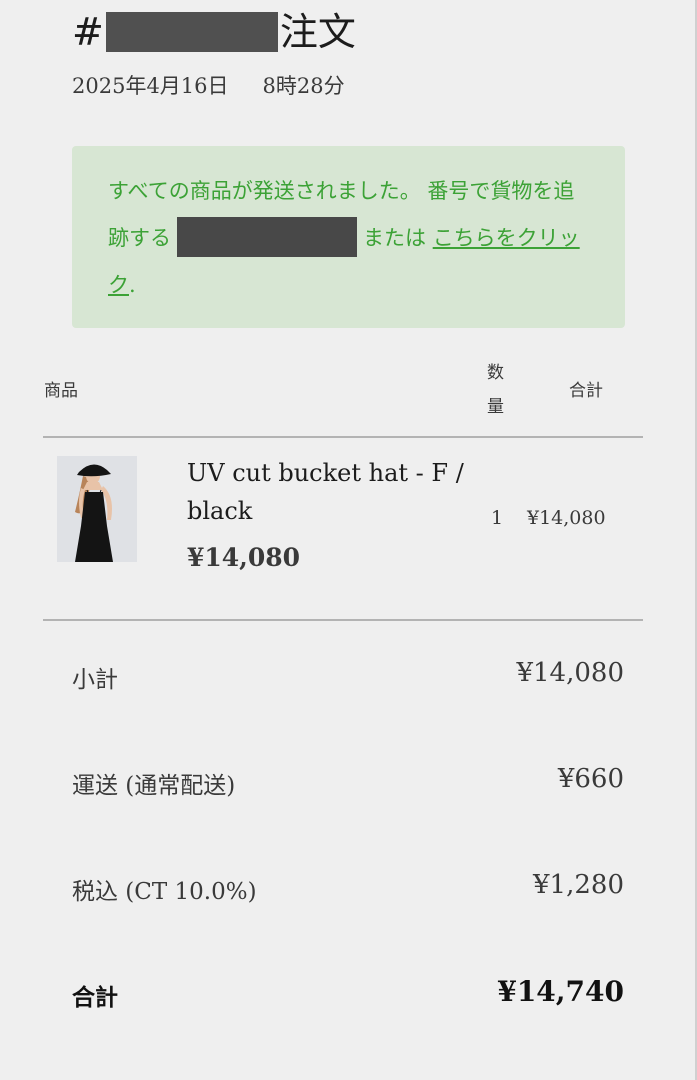 The width and height of the screenshot is (697, 1080). I want to click on order-datetime: 2025年4月16日 8時28分, so click(208, 85).